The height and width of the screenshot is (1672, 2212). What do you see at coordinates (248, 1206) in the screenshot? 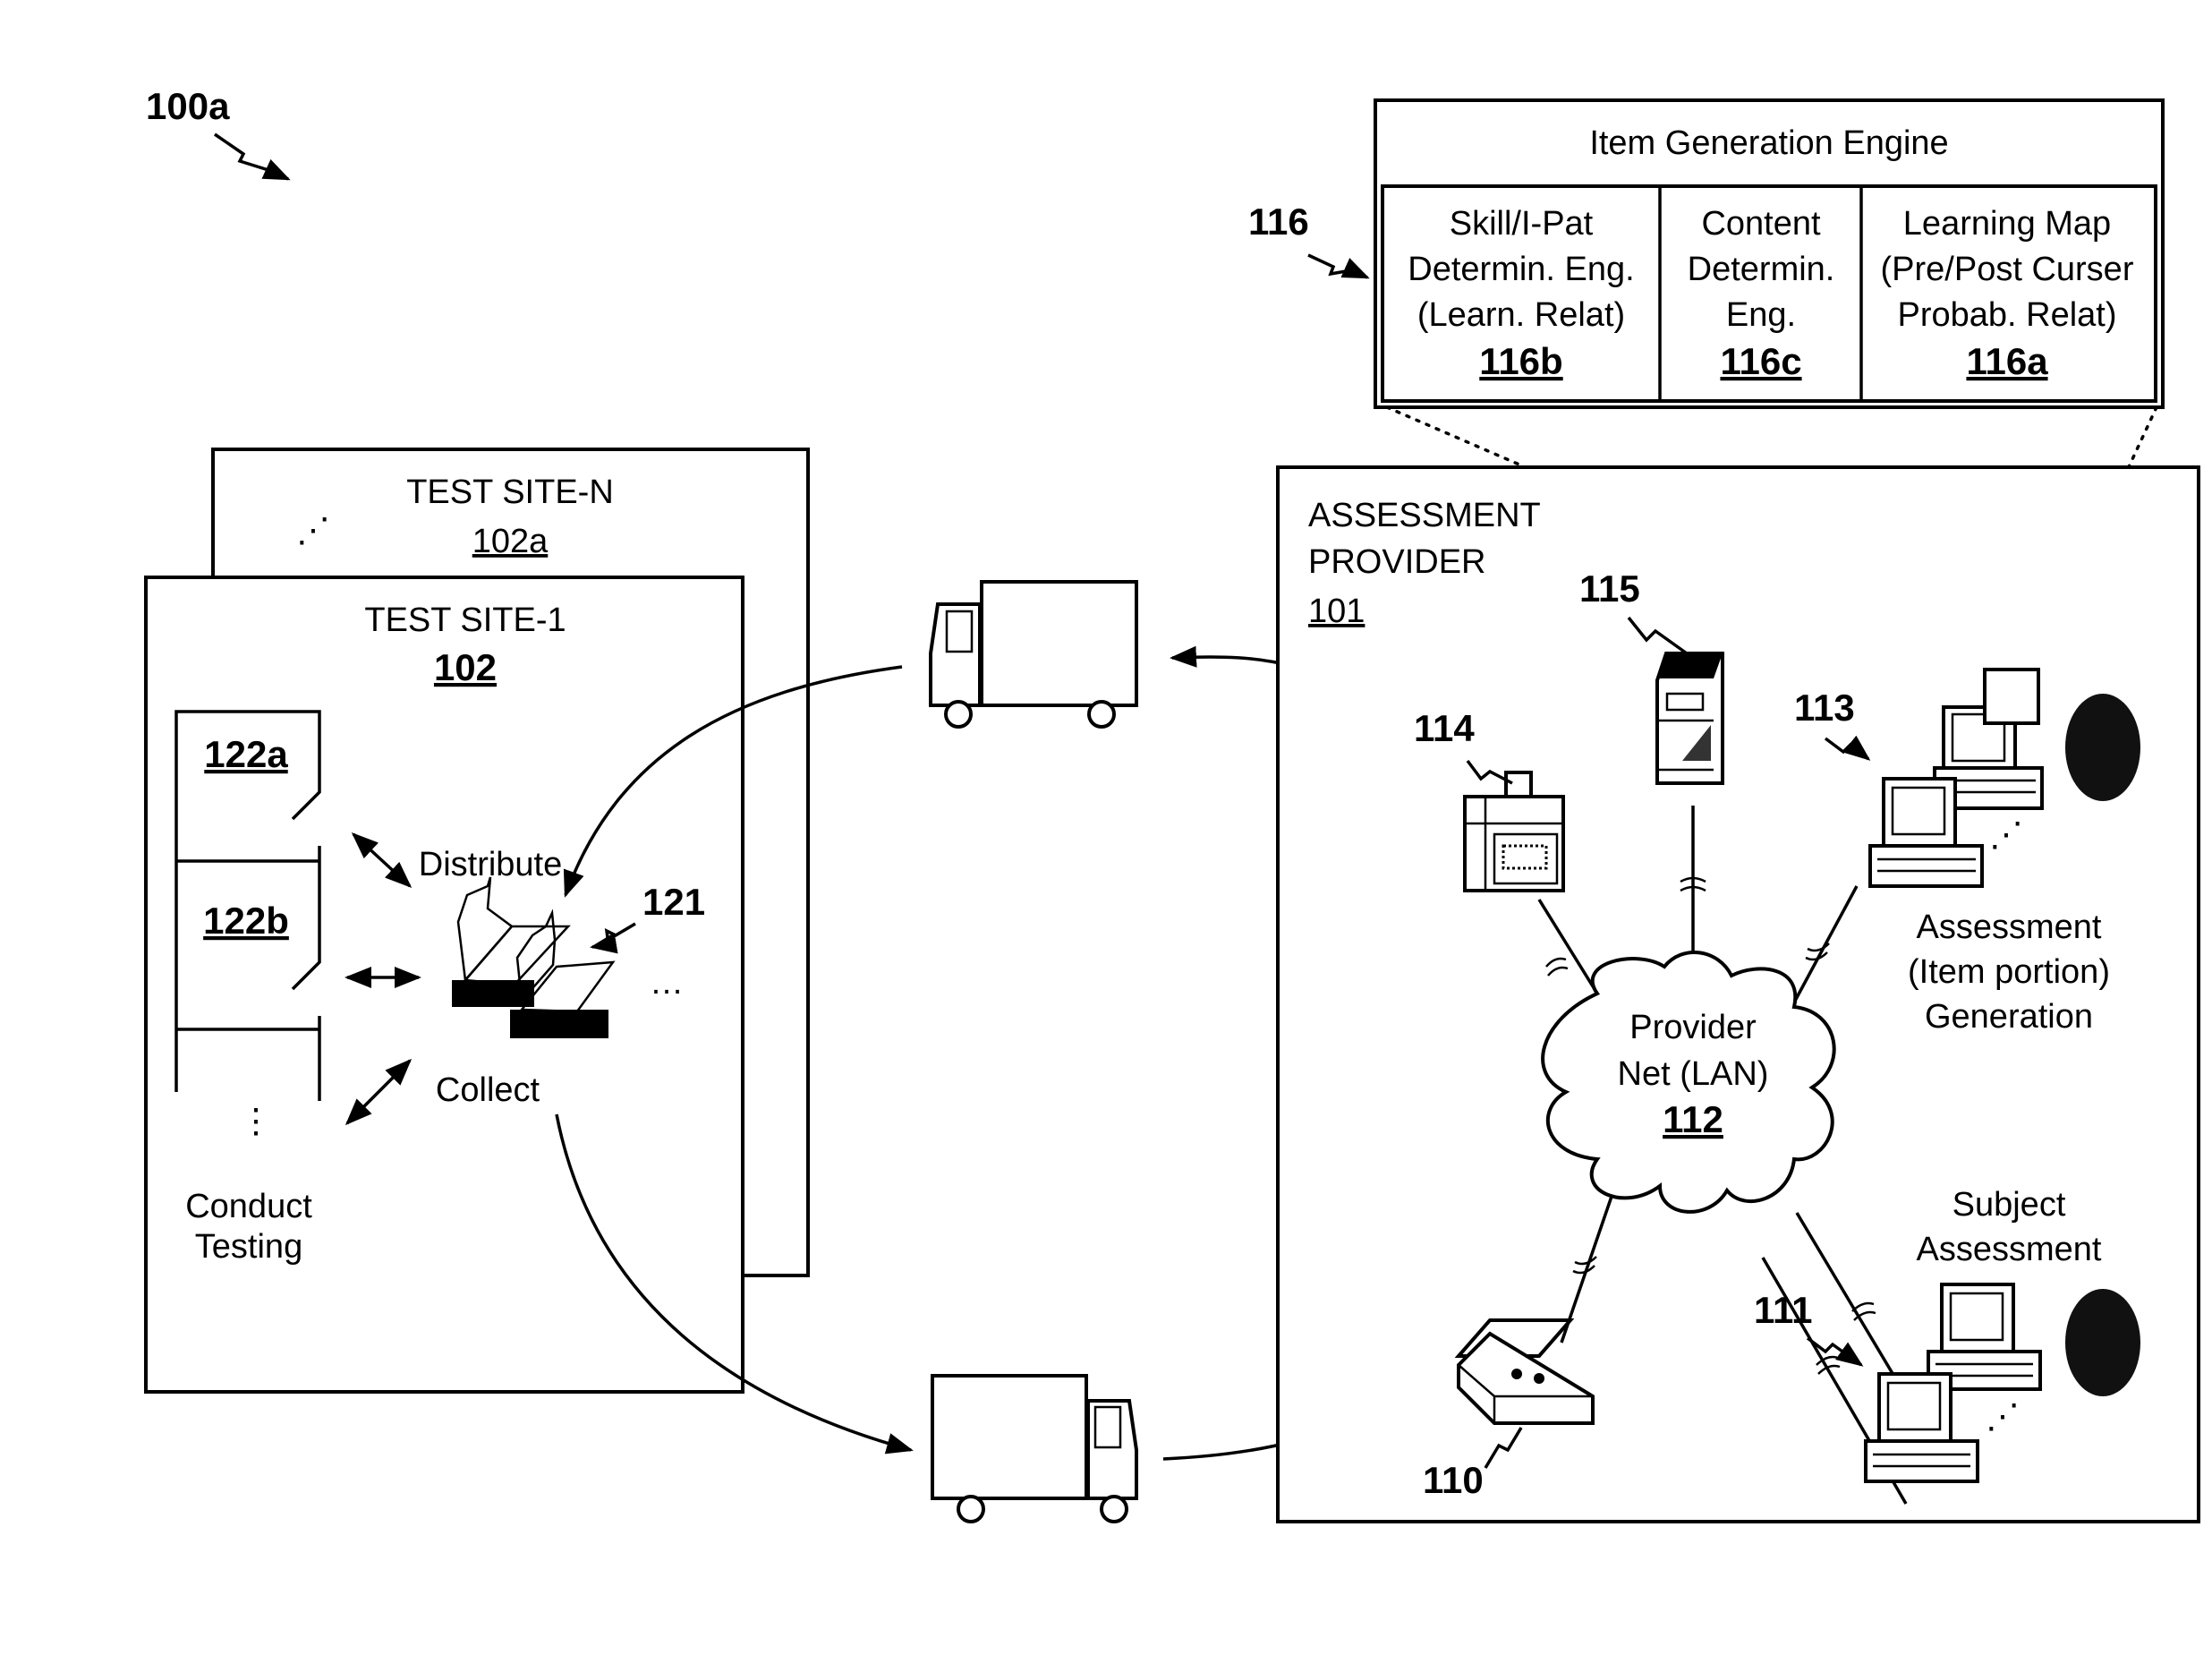
I see `conduct-testing-label: Conduct` at bounding box center [248, 1206].